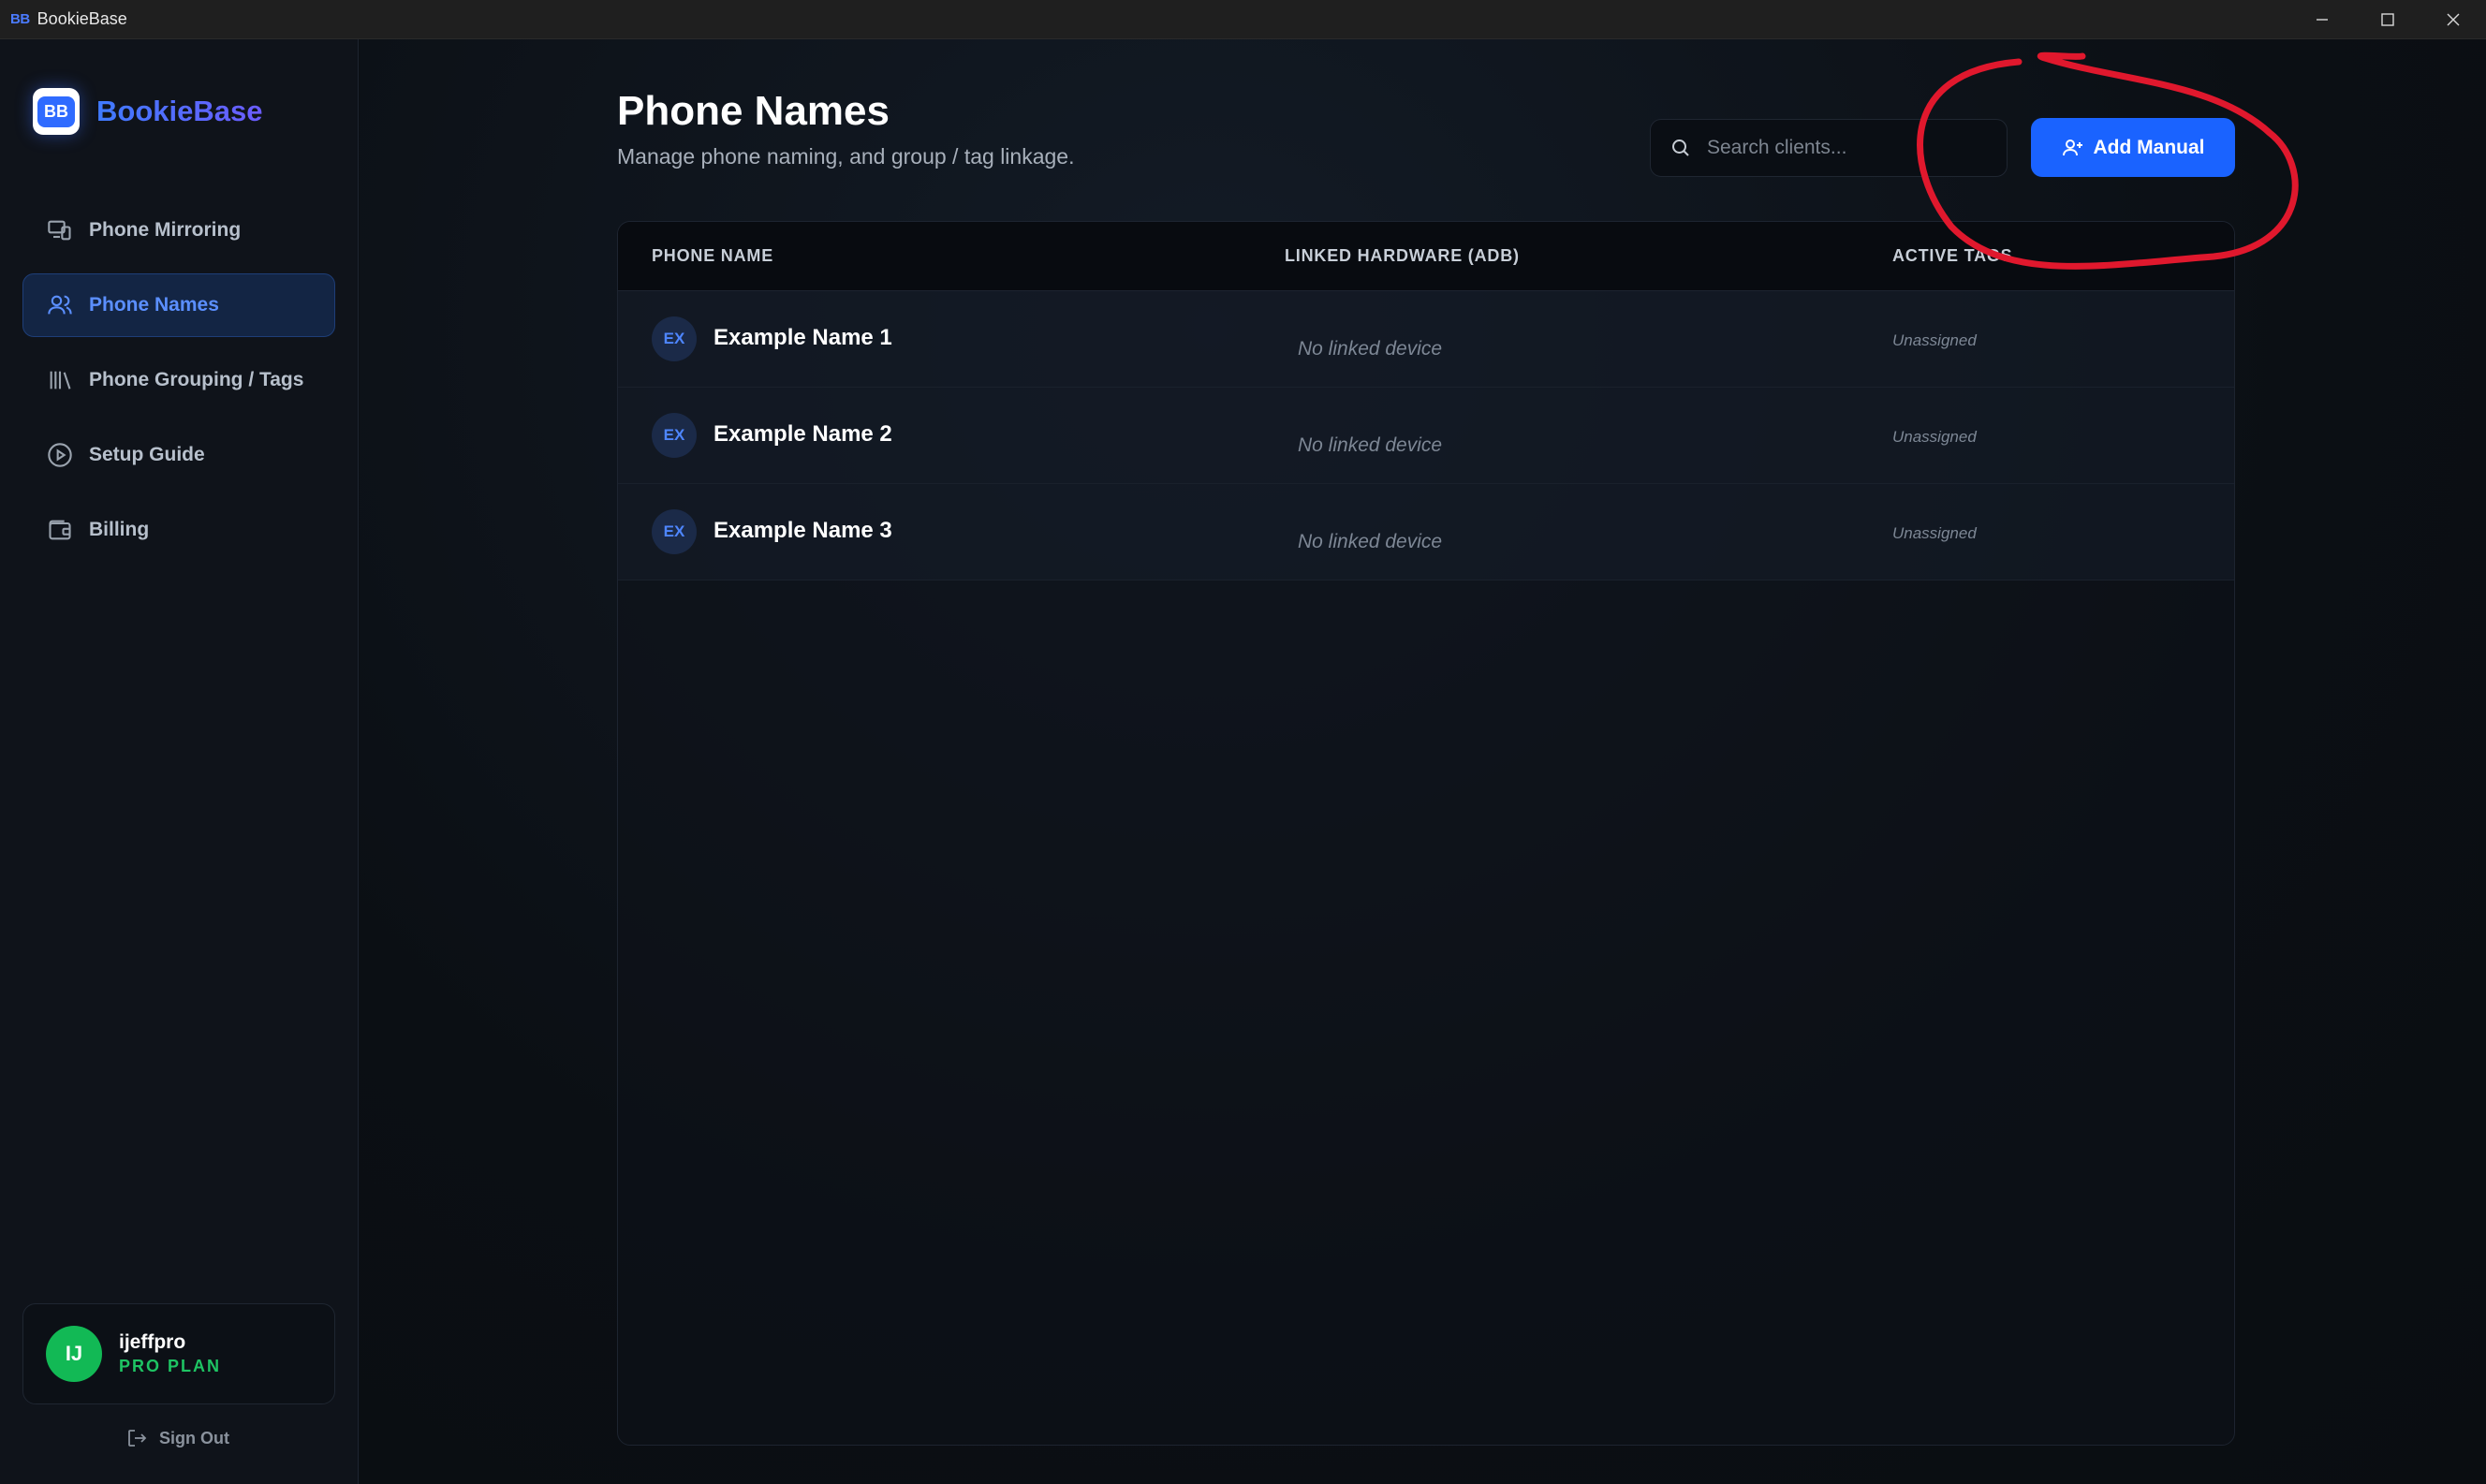  I want to click on sidebar-item-phone-grouping-tags: Phone Grouping / Tags, so click(178, 380).